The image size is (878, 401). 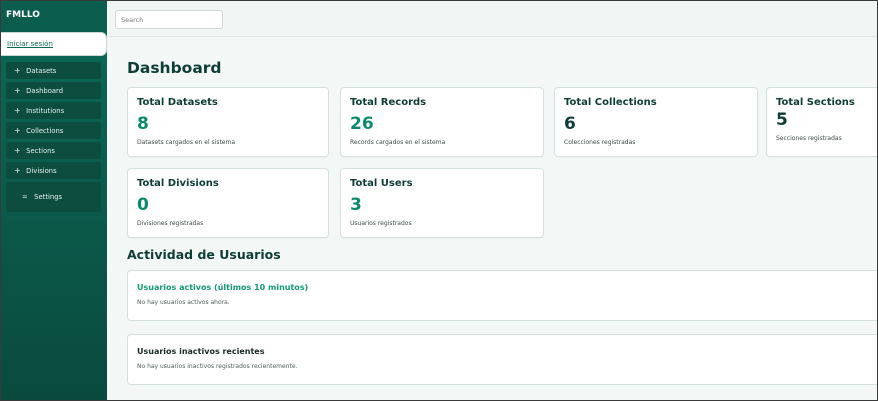 I want to click on brand-logo: FMLLO, so click(x=53, y=16).